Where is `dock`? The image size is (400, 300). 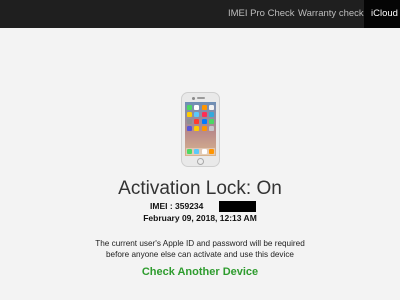
dock is located at coordinates (200, 151).